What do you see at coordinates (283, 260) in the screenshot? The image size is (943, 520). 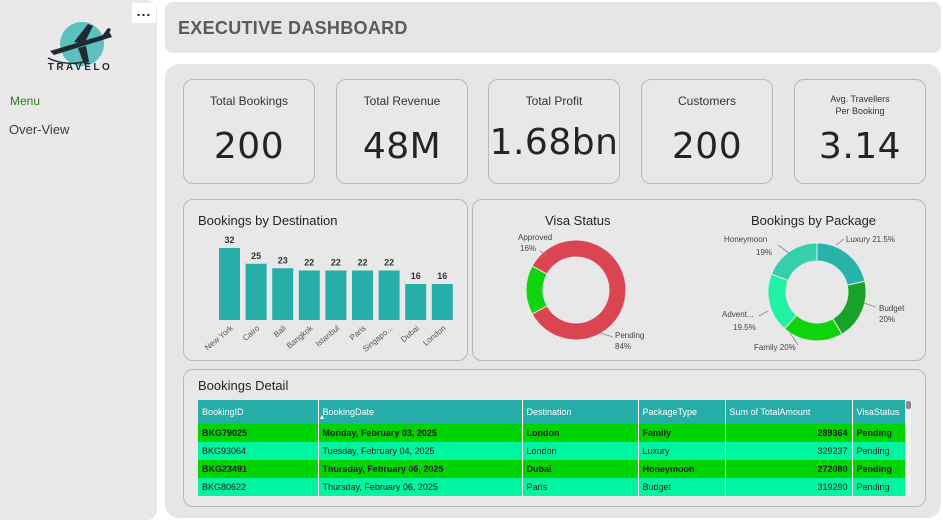 I see `bar-data-label: 23` at bounding box center [283, 260].